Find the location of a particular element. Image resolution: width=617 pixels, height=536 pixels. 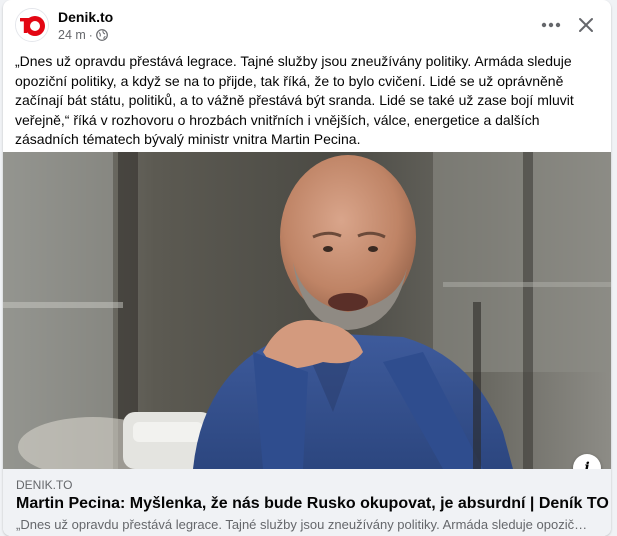

close-icon is located at coordinates (586, 25).